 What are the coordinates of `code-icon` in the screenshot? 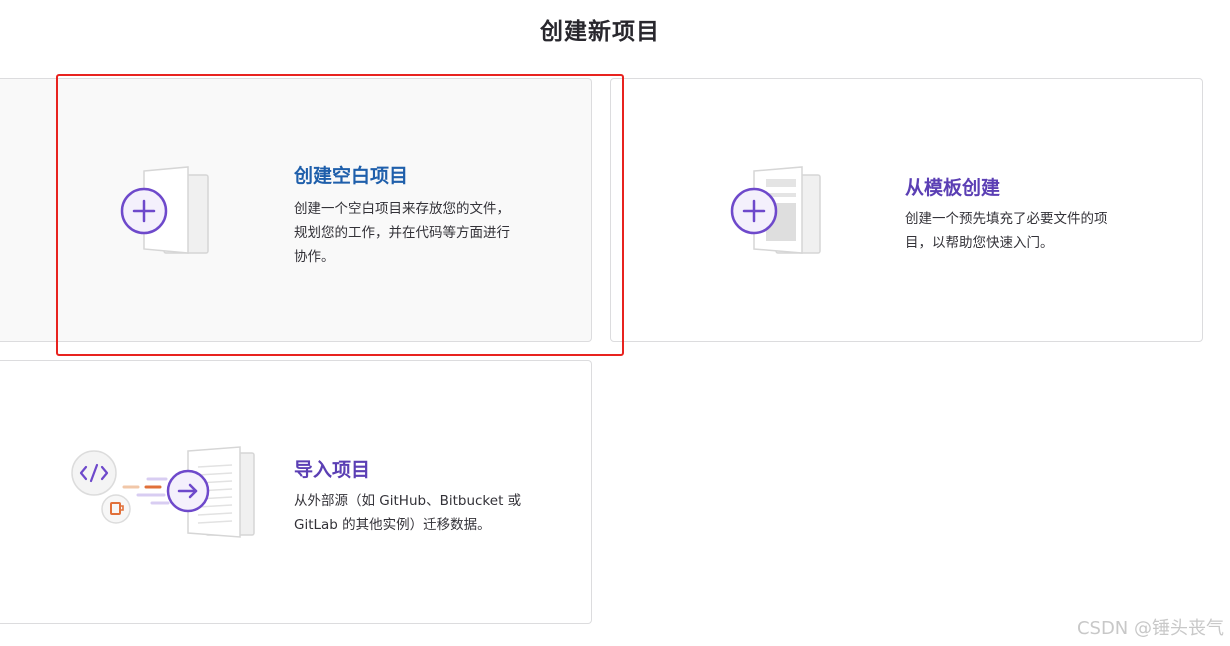 It's located at (94, 473).